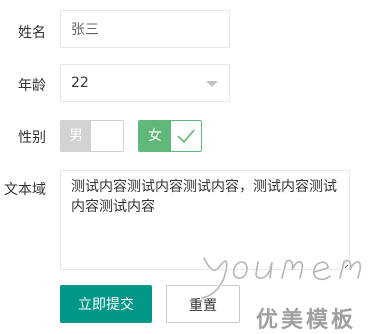  Describe the element at coordinates (32, 33) in the screenshot. I see `name-label: 姓名` at that location.